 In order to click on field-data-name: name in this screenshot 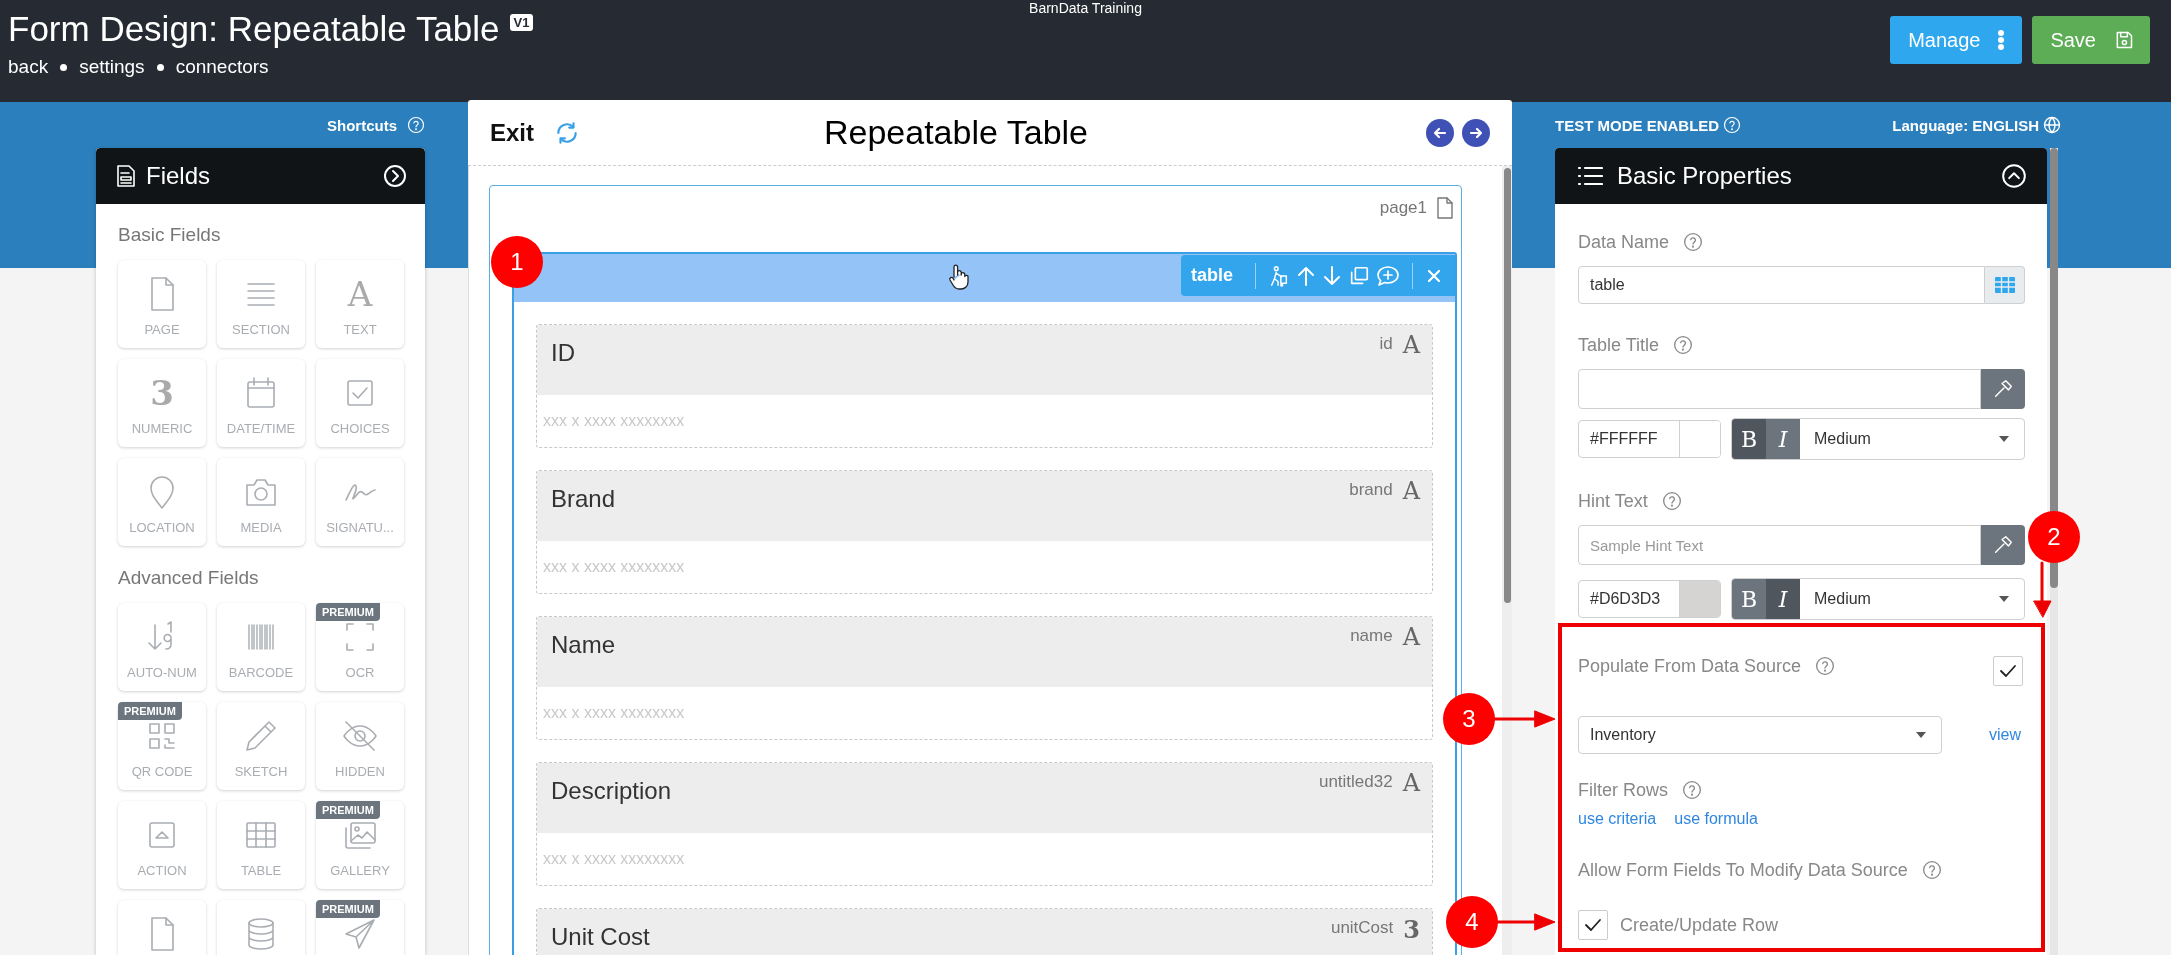, I will do `click(1371, 636)`.